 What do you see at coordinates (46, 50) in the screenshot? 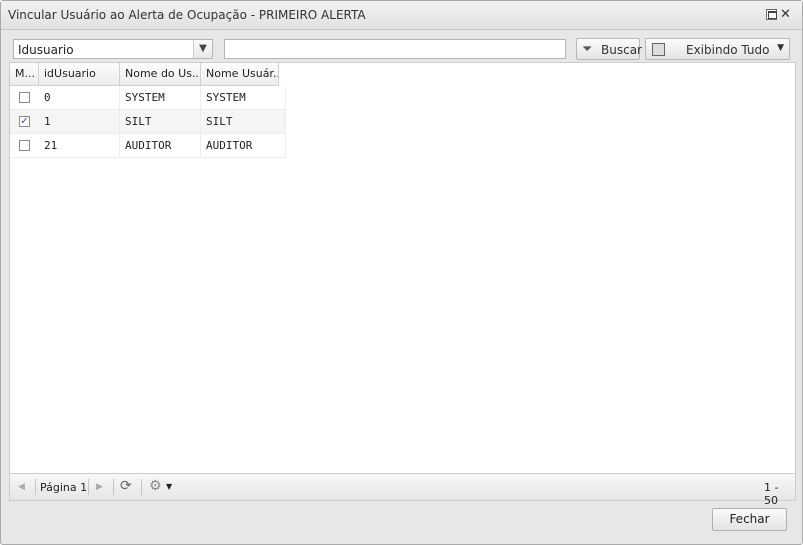
I see `field-select-value: Idusuario` at bounding box center [46, 50].